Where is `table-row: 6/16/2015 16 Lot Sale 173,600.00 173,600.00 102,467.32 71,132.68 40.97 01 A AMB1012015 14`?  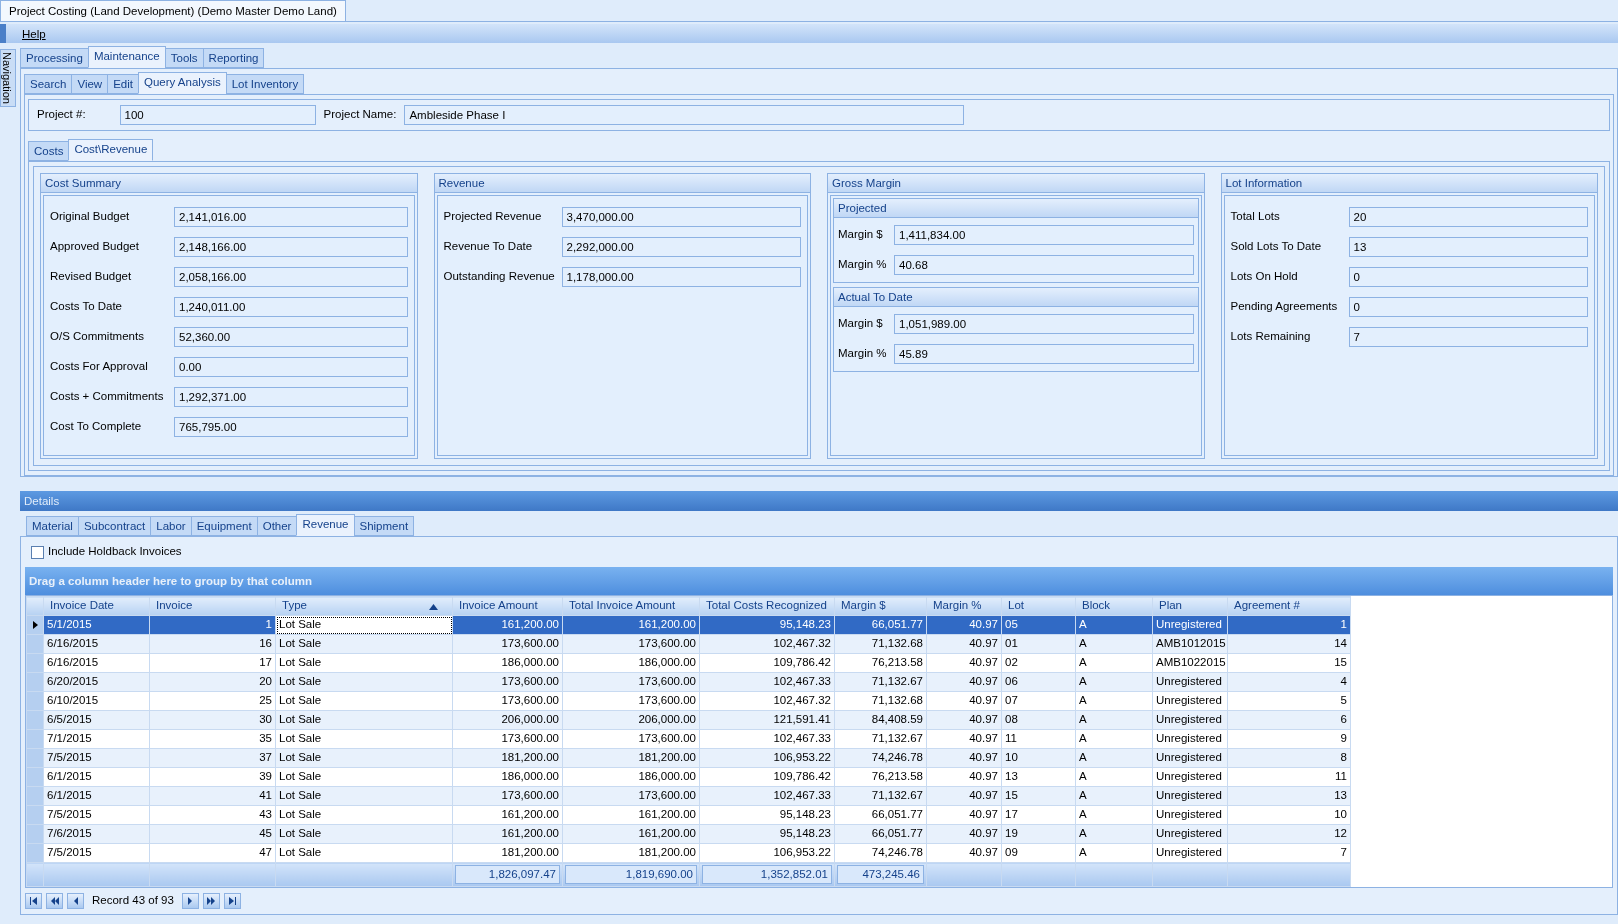 table-row: 6/16/2015 16 Lot Sale 173,600.00 173,600.00 102,467.32 71,132.68 40.97 01 A AMB1012015 14 is located at coordinates (688, 644).